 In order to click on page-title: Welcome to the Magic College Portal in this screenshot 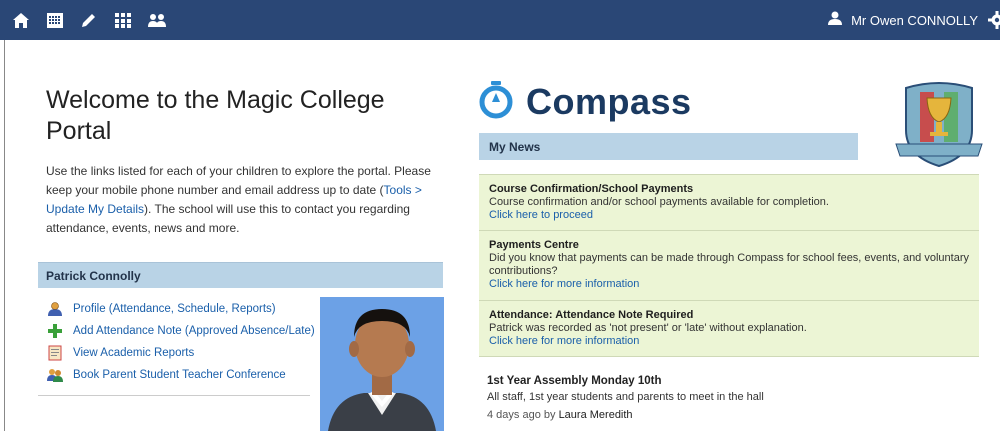, I will do `click(215, 115)`.